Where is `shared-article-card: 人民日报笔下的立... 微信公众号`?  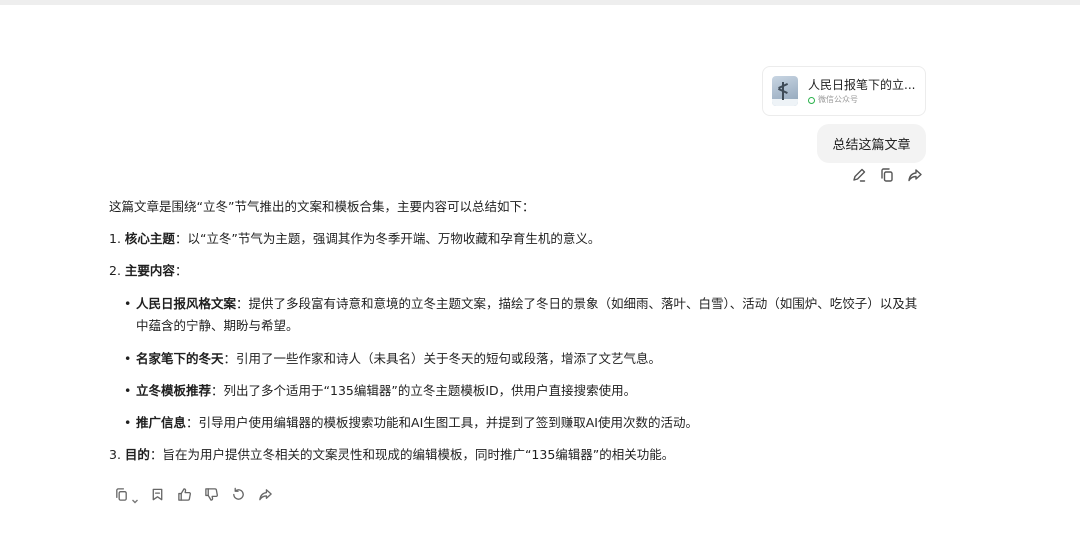 shared-article-card: 人民日报笔下的立... 微信公众号 is located at coordinates (844, 91).